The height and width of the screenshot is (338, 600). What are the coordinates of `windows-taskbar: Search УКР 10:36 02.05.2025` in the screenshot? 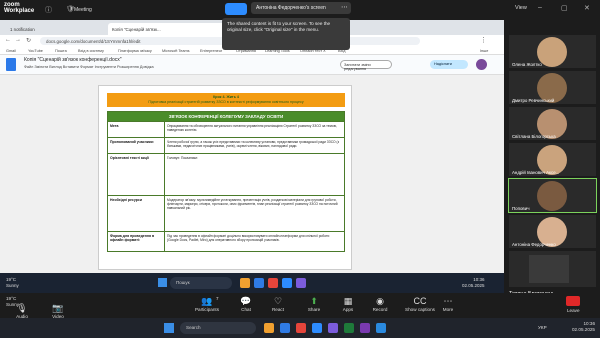 It's located at (300, 328).